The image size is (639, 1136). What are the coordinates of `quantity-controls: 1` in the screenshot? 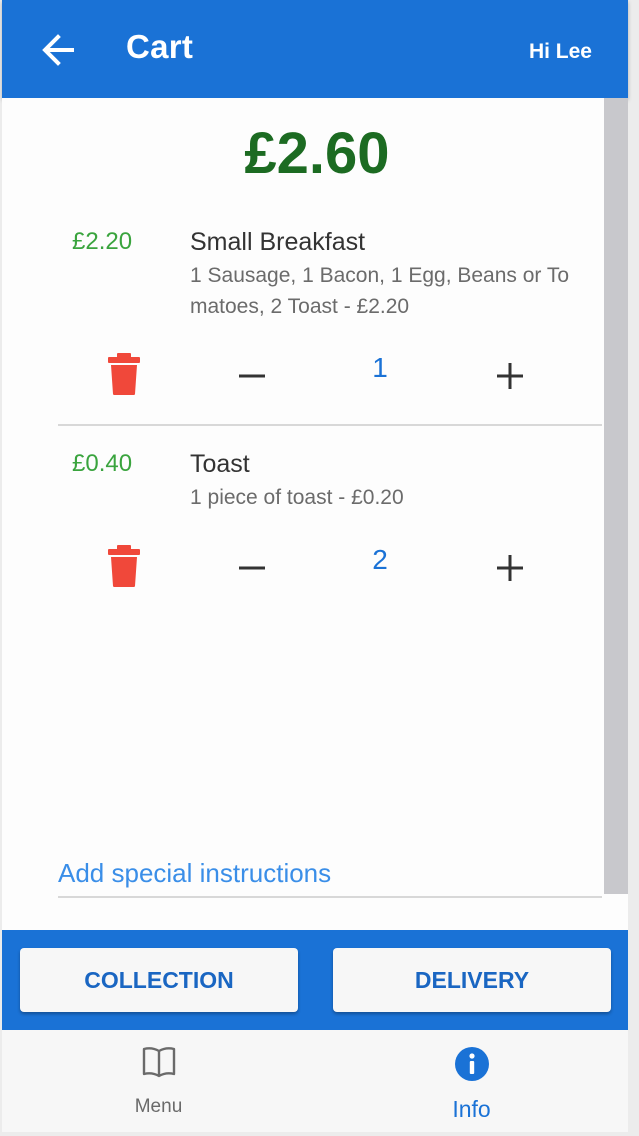 It's located at (330, 377).